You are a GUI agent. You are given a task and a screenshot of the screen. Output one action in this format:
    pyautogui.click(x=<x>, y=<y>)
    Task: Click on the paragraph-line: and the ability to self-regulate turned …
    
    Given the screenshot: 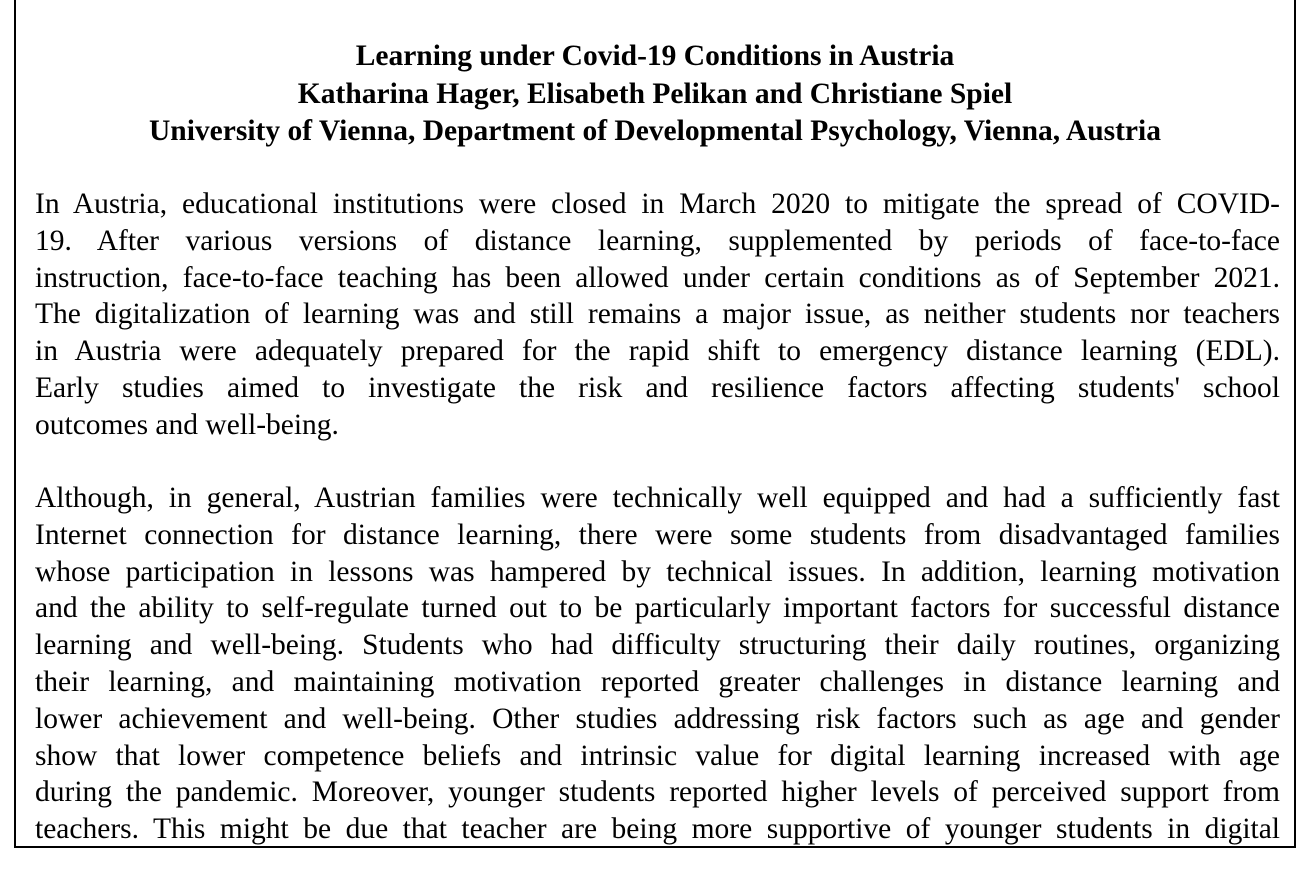 What is the action you would take?
    pyautogui.click(x=657, y=608)
    